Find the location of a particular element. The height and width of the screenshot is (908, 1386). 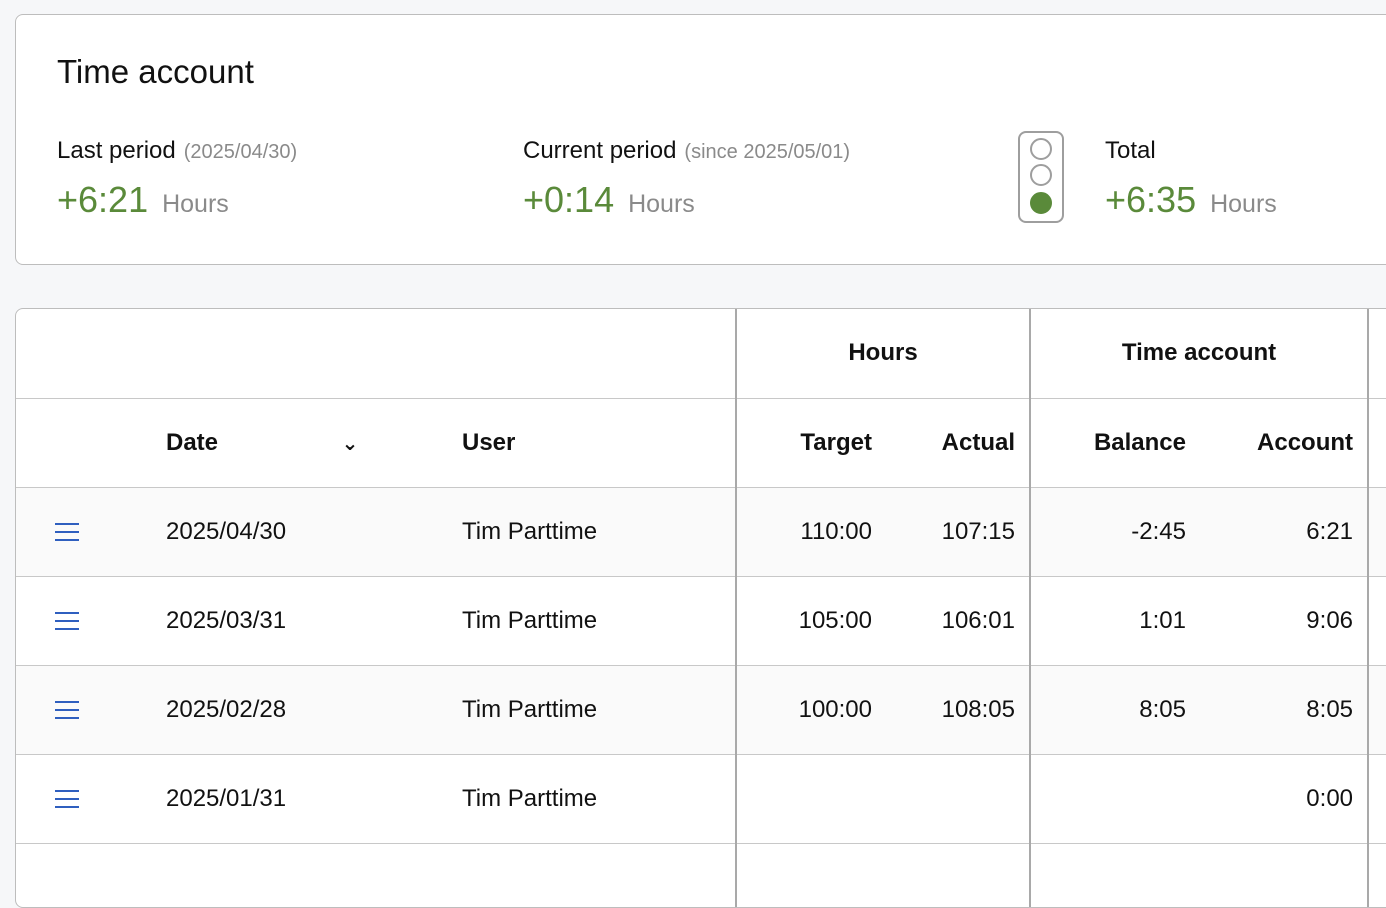

row-date: 2025/03/31 is located at coordinates (286, 621).